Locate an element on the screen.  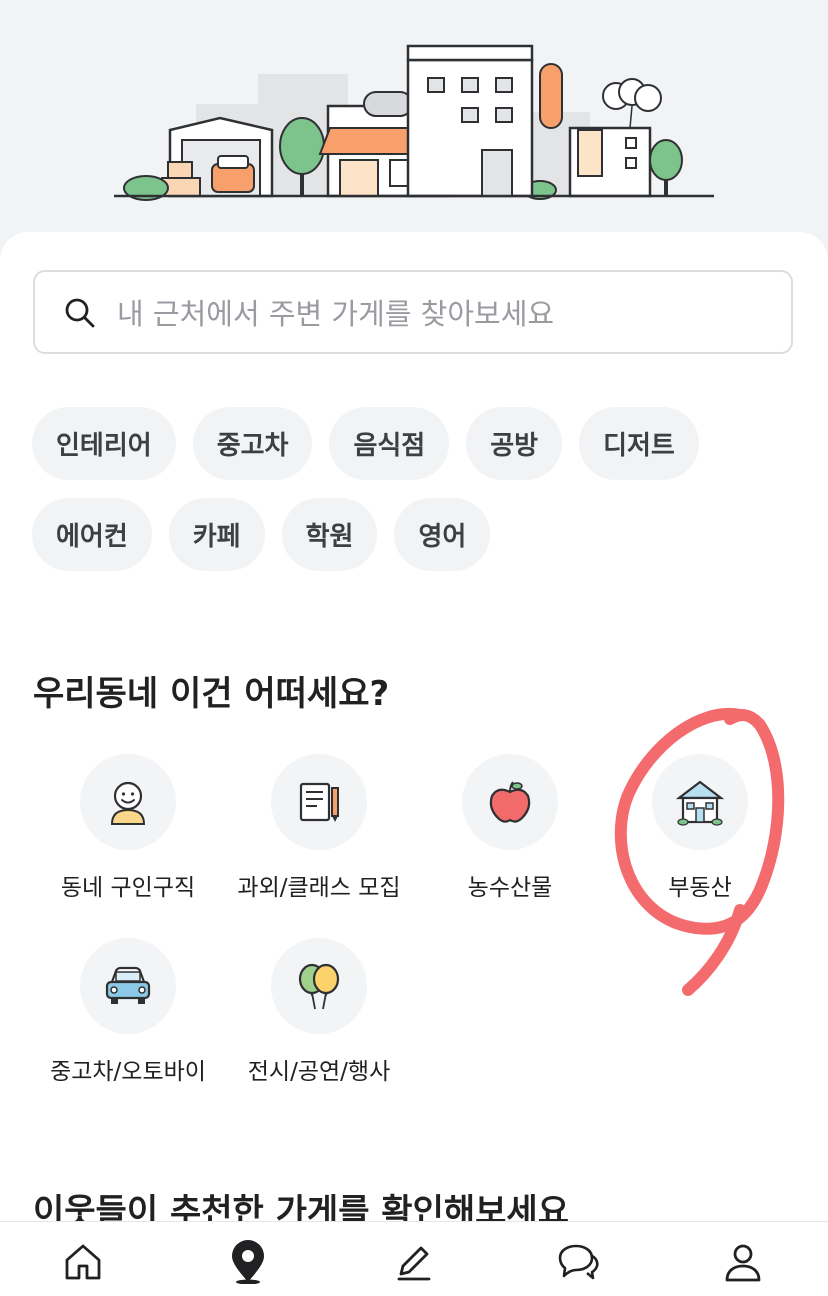
balloons-icon is located at coordinates (319, 986).